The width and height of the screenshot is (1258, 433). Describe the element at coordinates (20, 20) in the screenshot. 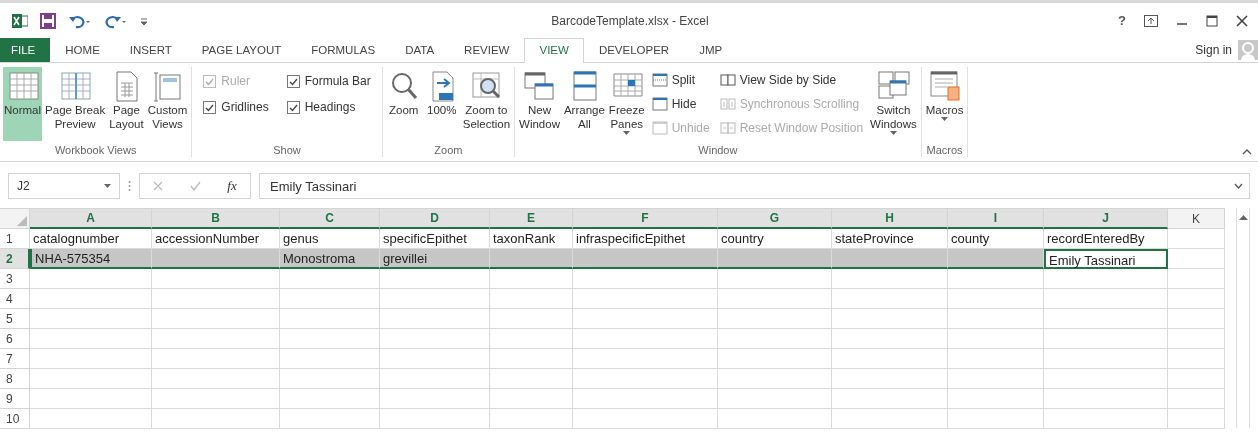

I see `excel-logo-icon` at that location.